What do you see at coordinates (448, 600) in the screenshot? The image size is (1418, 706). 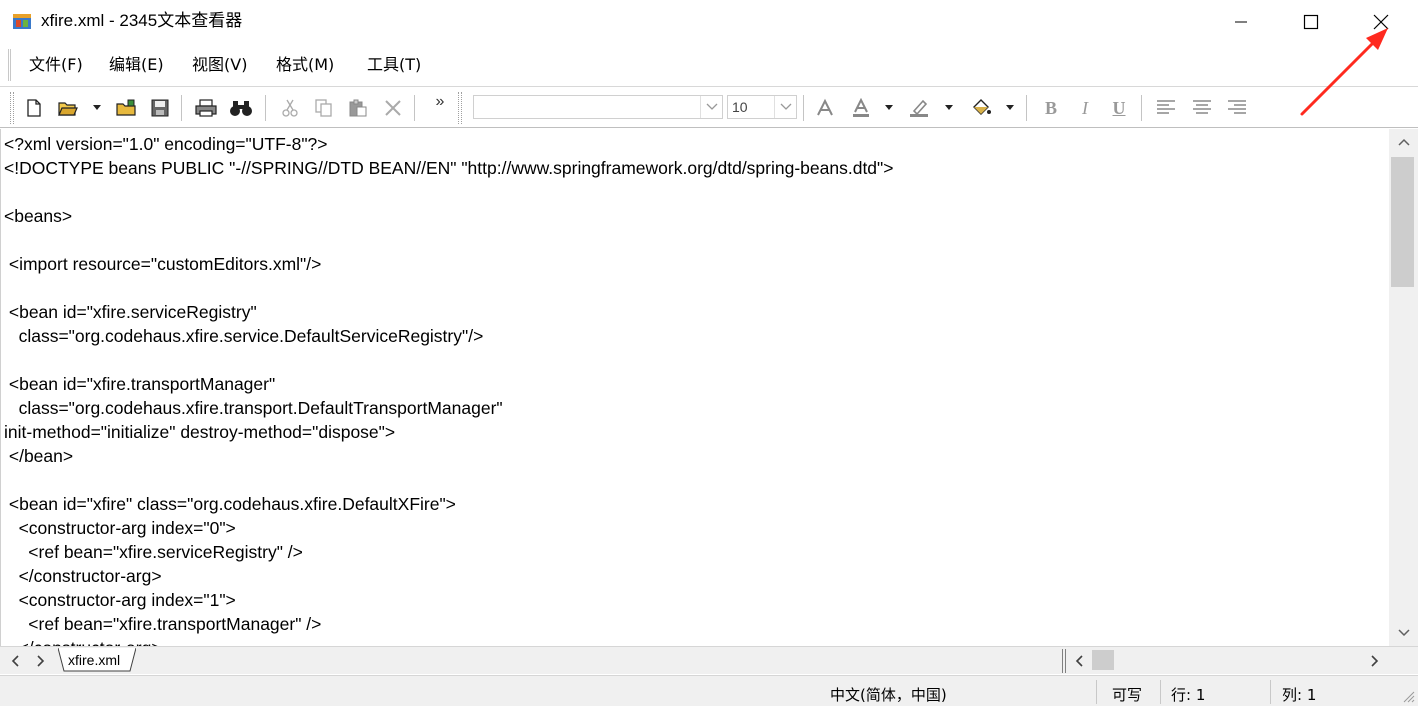 I see `code-line: <constructor-arg index="1">` at bounding box center [448, 600].